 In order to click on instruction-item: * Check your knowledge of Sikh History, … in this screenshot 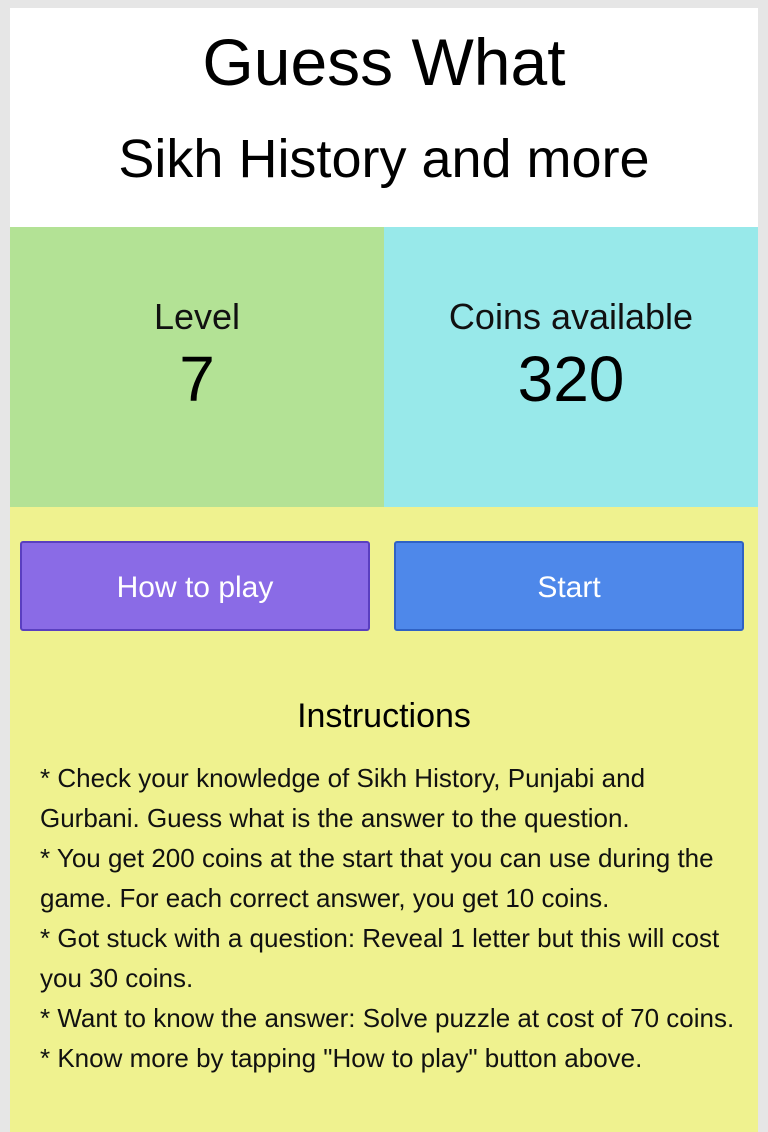, I will do `click(343, 798)`.